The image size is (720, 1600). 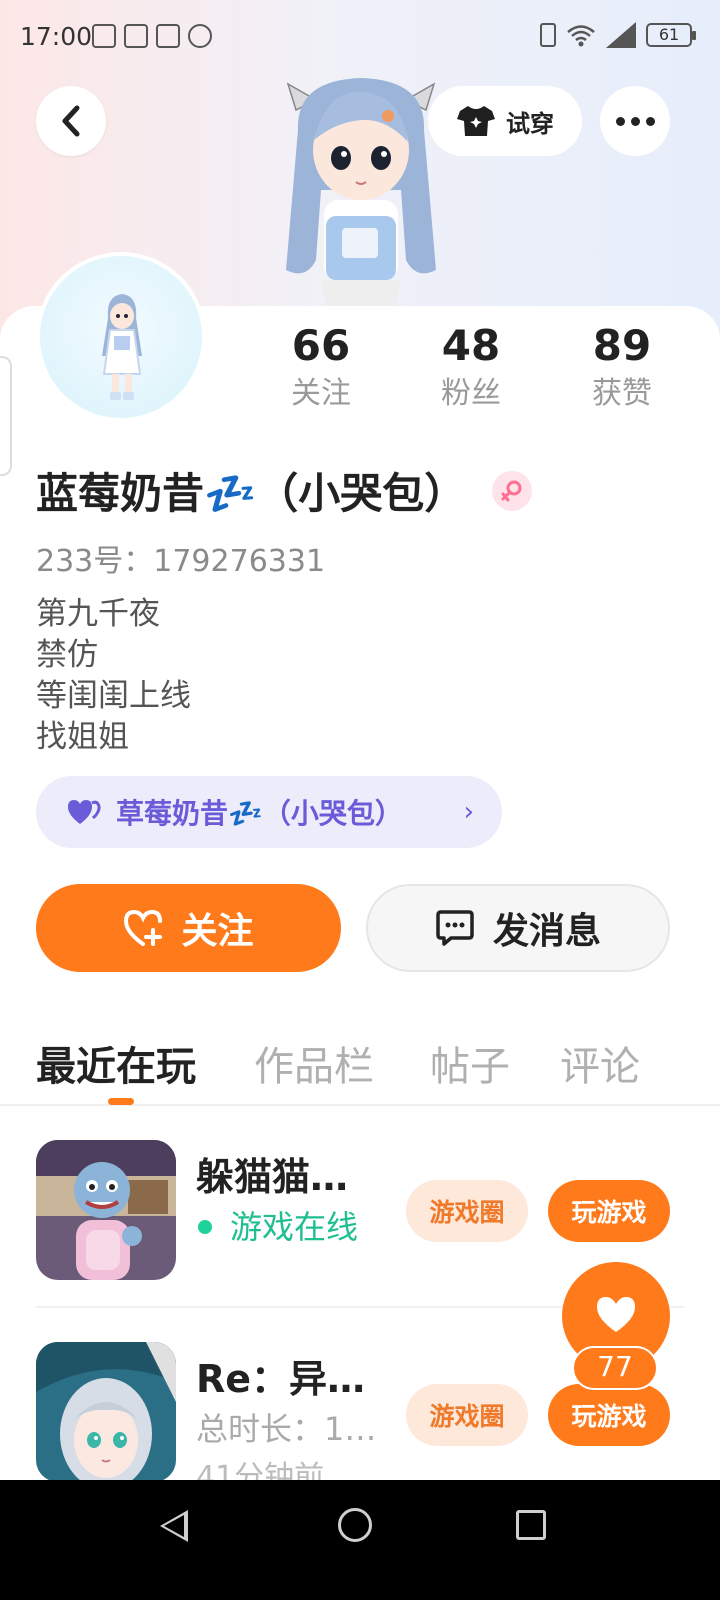 What do you see at coordinates (548, 35) in the screenshot?
I see `vibrate-icon` at bounding box center [548, 35].